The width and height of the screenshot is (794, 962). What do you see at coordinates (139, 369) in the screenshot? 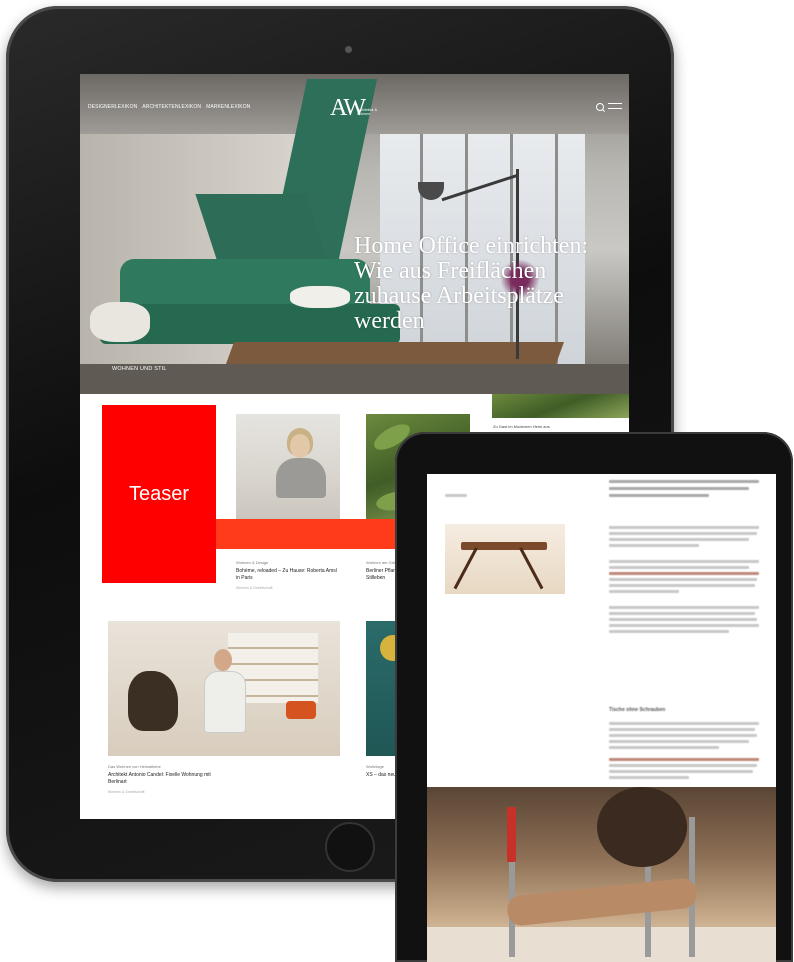
I see `hero-category: WOHNEN UND STIL` at bounding box center [139, 369].